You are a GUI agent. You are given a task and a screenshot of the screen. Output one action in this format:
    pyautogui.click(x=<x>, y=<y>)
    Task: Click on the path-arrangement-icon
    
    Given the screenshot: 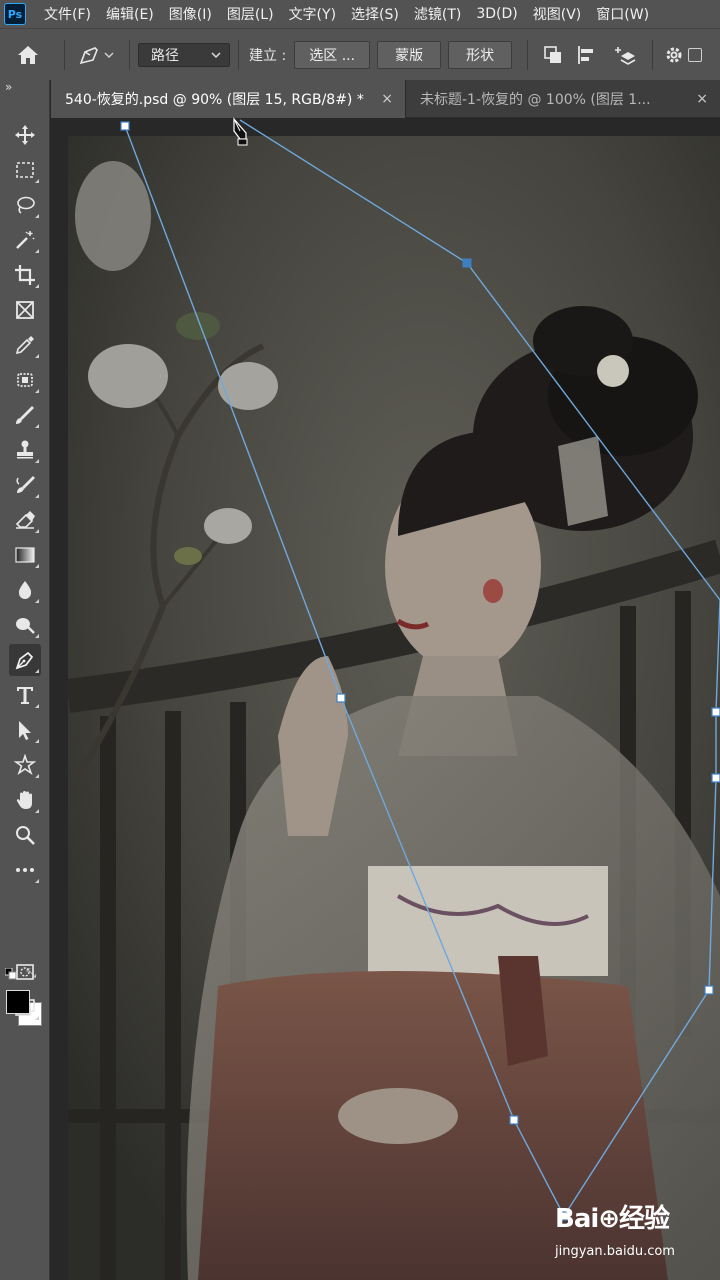 What is the action you would take?
    pyautogui.click(x=624, y=55)
    